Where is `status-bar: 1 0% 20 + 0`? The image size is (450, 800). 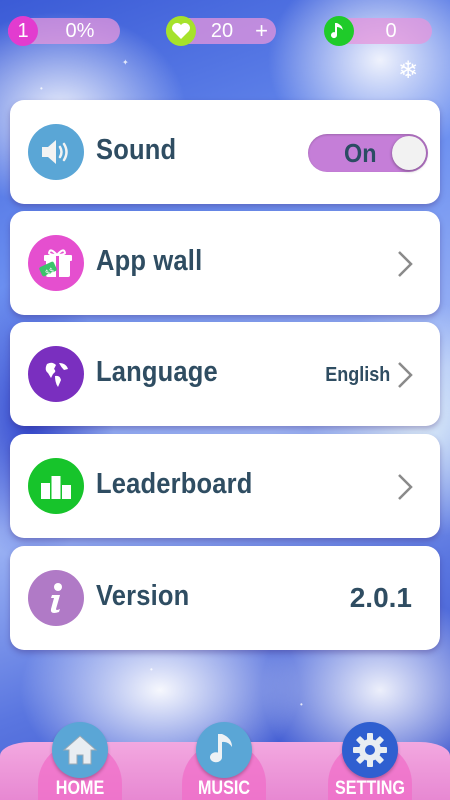 status-bar: 1 0% 20 + 0 is located at coordinates (225, 32).